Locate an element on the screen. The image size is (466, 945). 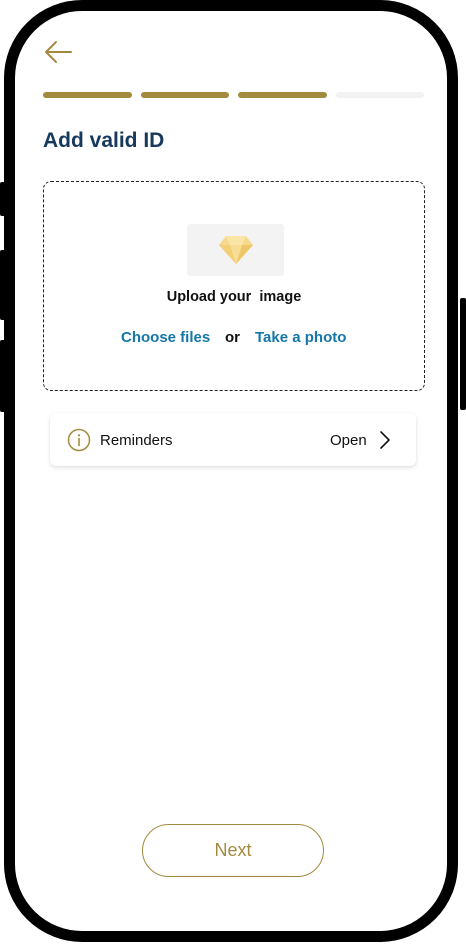
or-separator: or is located at coordinates (232, 337).